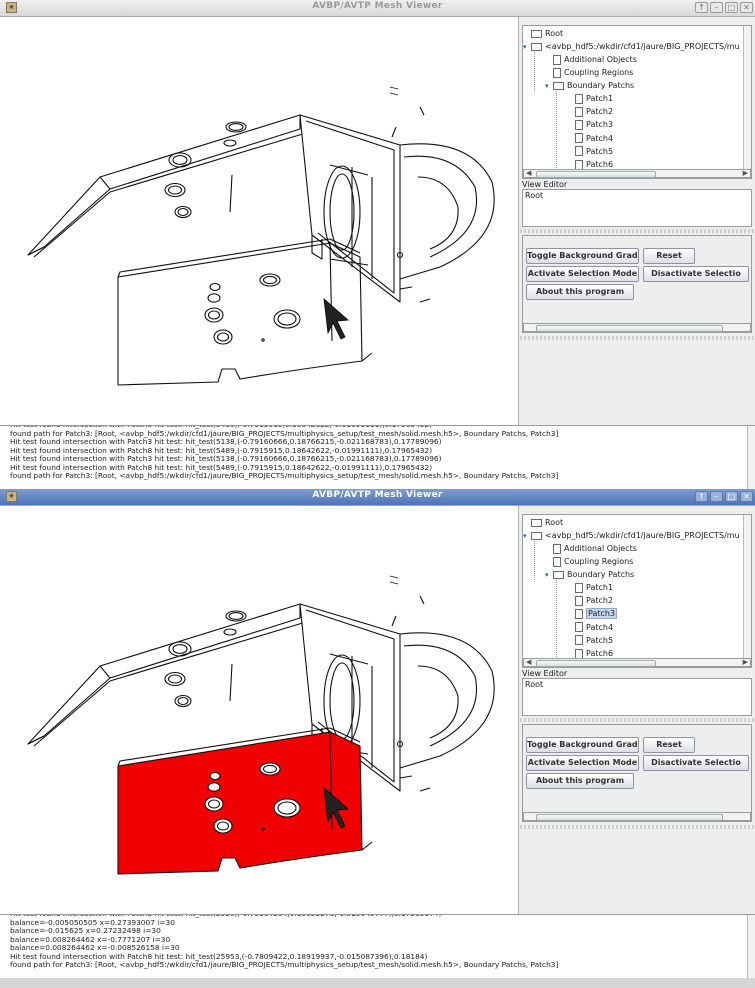 This screenshot has width=755, height=988. What do you see at coordinates (600, 587) in the screenshot?
I see `tree-node-label: Patch1` at bounding box center [600, 587].